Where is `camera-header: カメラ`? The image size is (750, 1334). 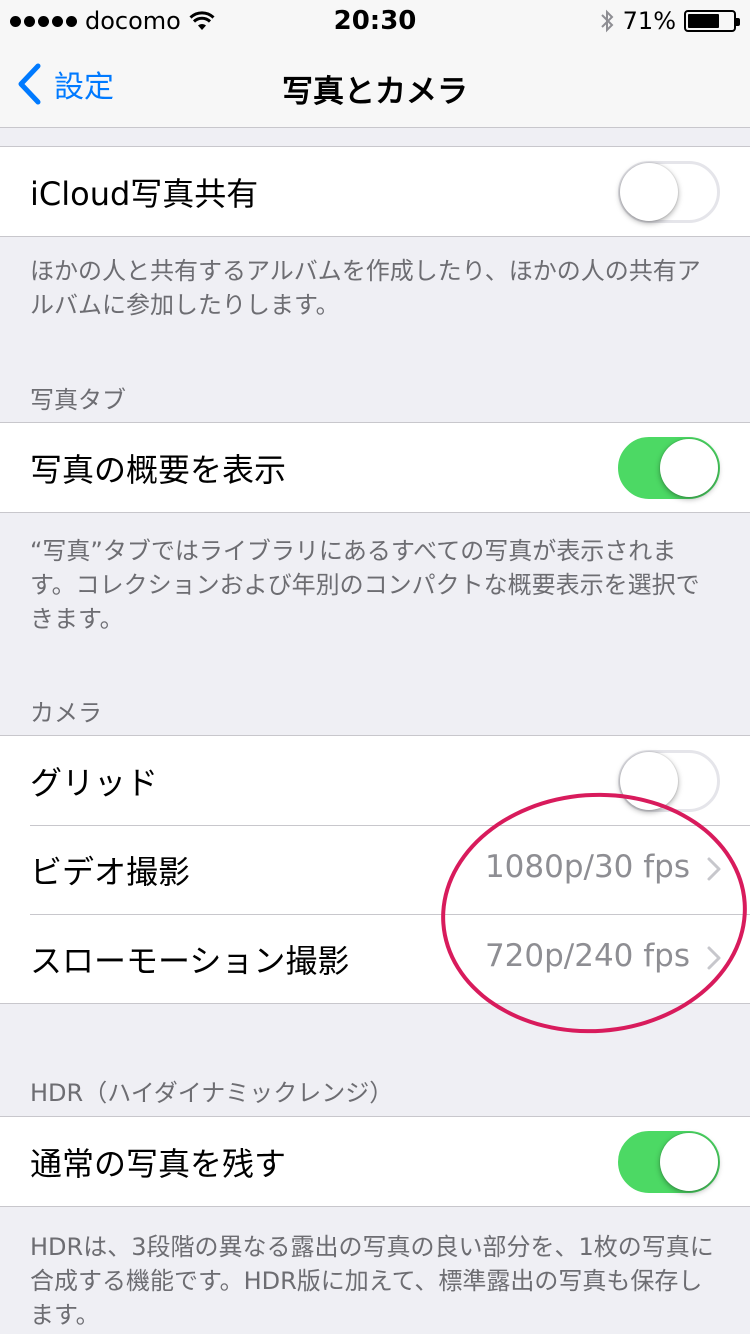 camera-header: カメラ is located at coordinates (66, 713).